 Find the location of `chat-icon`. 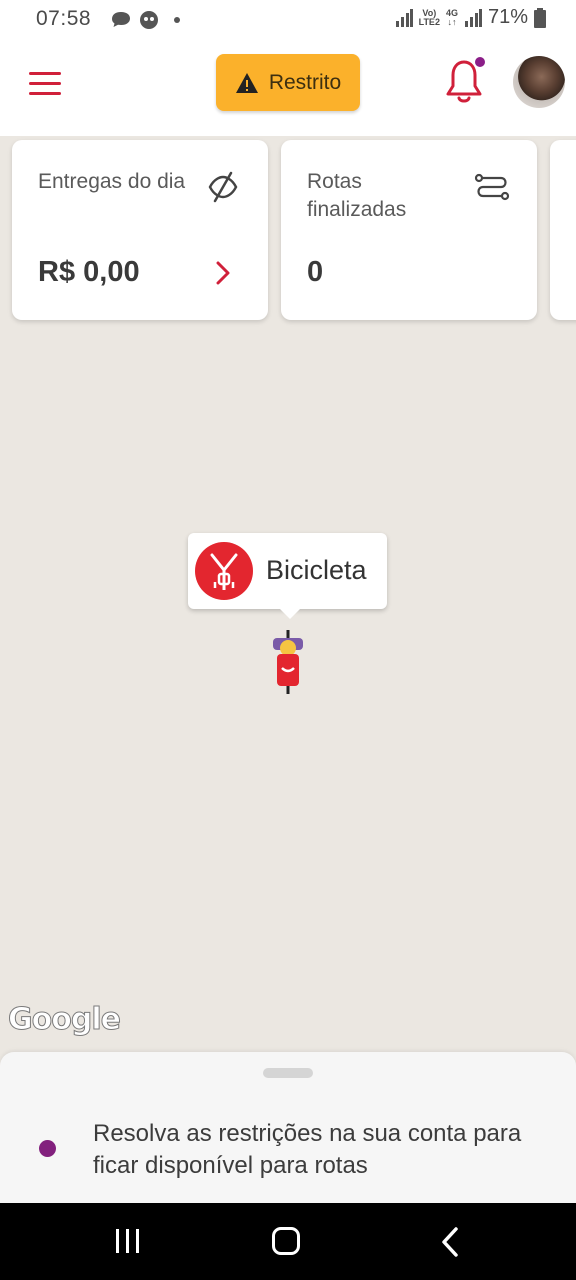

chat-icon is located at coordinates (121, 19).